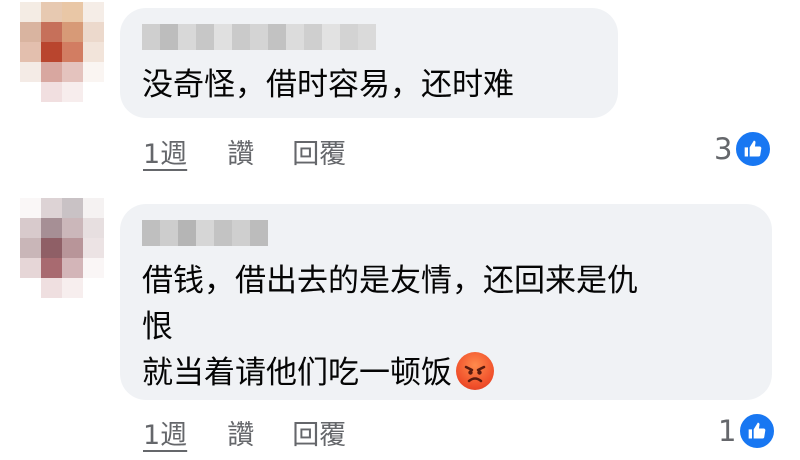 The width and height of the screenshot is (800, 460). What do you see at coordinates (475, 371) in the screenshot?
I see `angry-face-icon` at bounding box center [475, 371].